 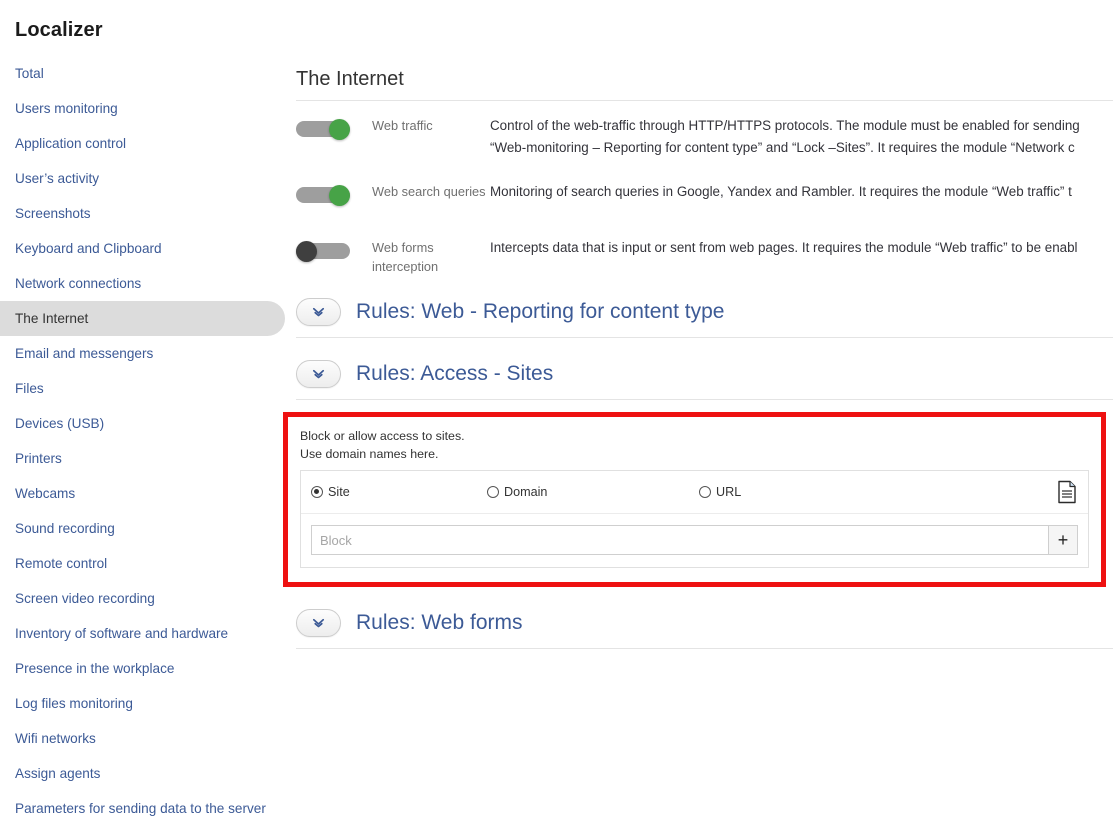 I want to click on sidebar-item-screen-video-recording: Screen video recording, so click(x=145, y=598).